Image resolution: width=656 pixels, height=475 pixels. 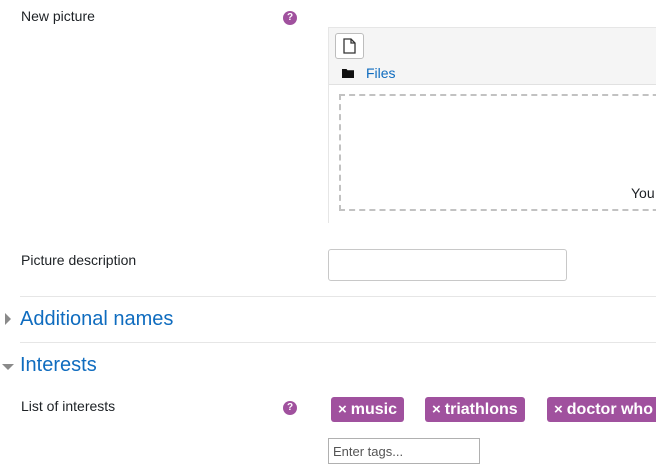 I want to click on tag-label: doctor who, so click(x=609, y=409).